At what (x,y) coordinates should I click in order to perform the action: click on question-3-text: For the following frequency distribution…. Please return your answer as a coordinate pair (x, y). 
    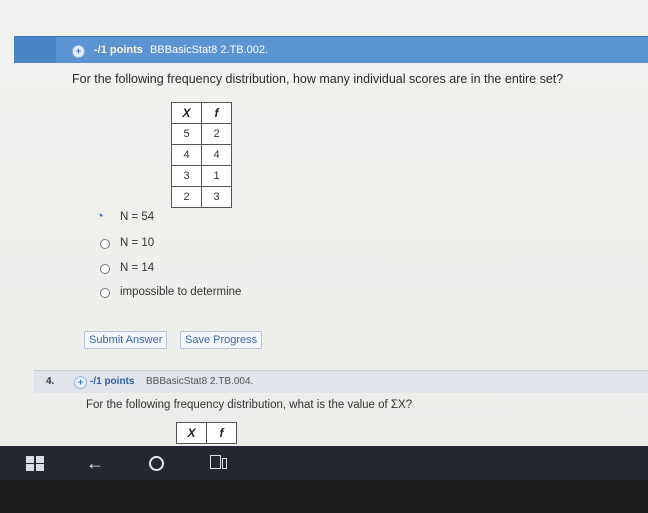
    Looking at the image, I should click on (318, 79).